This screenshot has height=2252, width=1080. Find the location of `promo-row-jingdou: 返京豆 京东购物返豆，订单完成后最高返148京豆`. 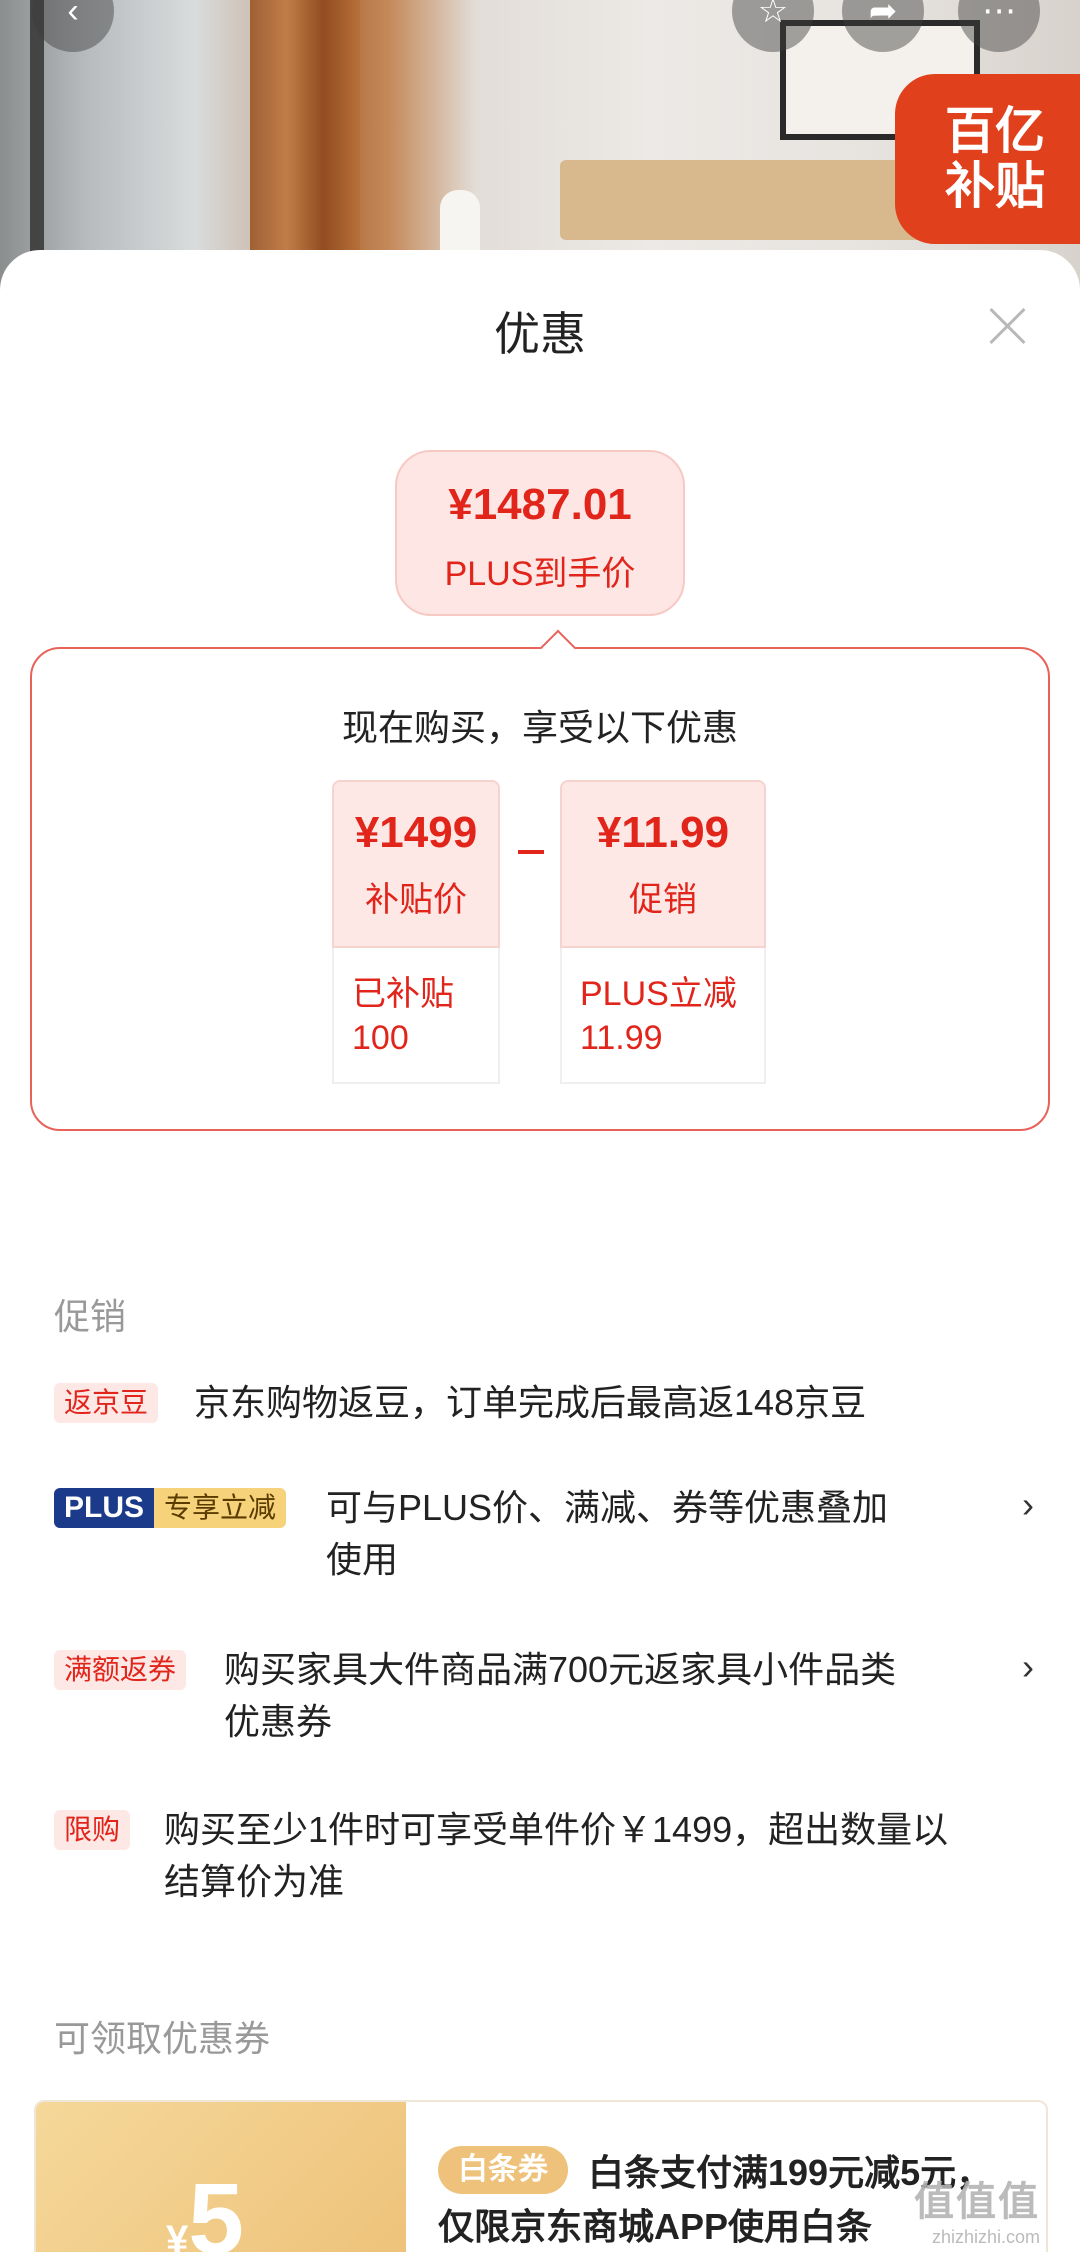

promo-row-jingdou: 返京豆 京东购物返豆，订单完成后最高返148京豆 is located at coordinates (544, 1412).